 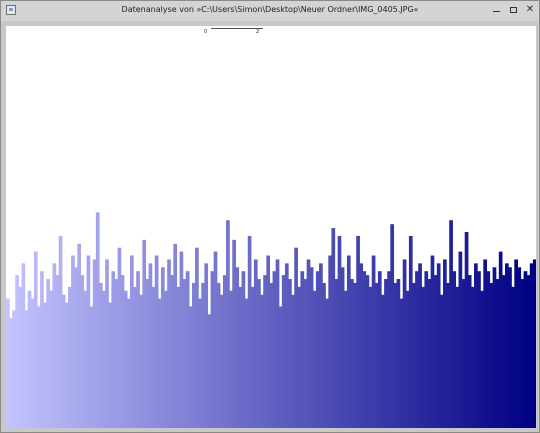 I want to click on close-button: ✕, so click(x=530, y=10).